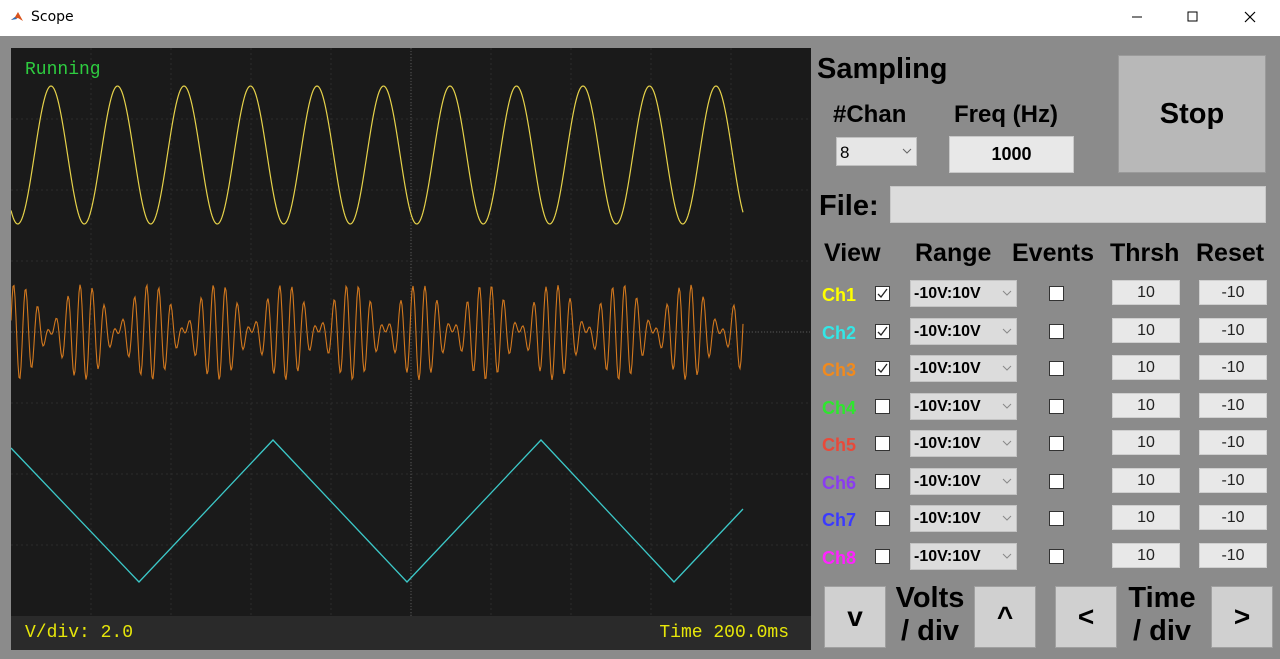 The image size is (1280, 659). Describe the element at coordinates (930, 598) in the screenshot. I see `volts-label-line1: Volts` at that location.